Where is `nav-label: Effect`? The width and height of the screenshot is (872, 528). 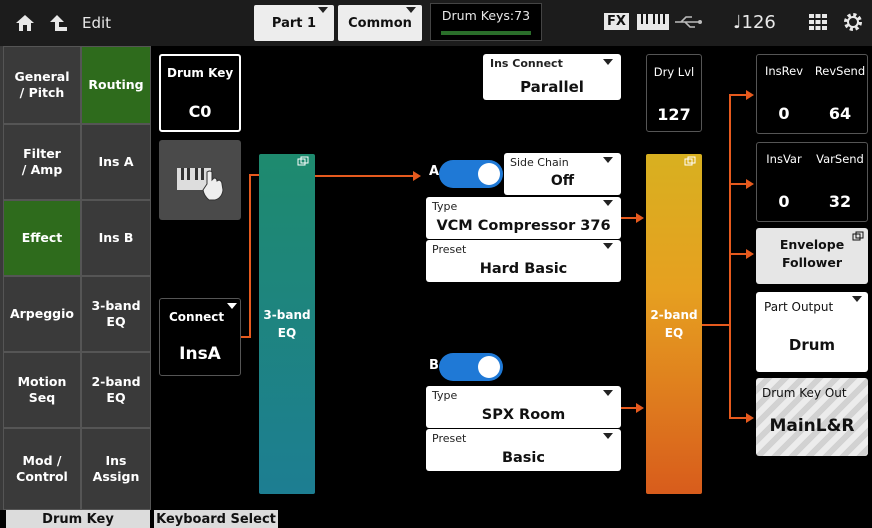
nav-label: Effect is located at coordinates (42, 237).